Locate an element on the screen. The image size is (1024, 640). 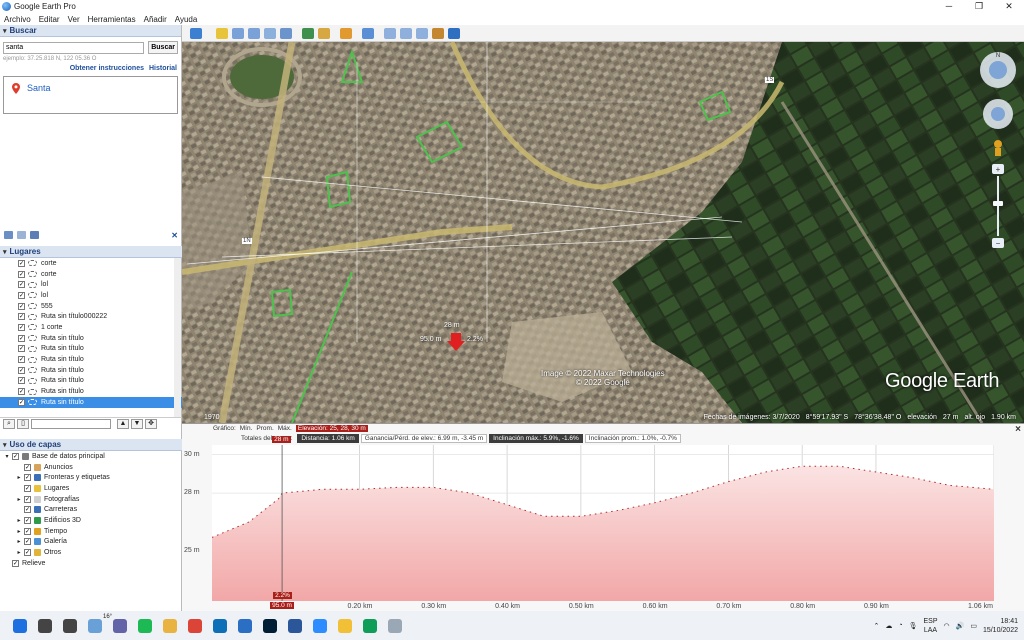
layer-item: ▸ ✓ Otros is located at coordinates (91, 552).